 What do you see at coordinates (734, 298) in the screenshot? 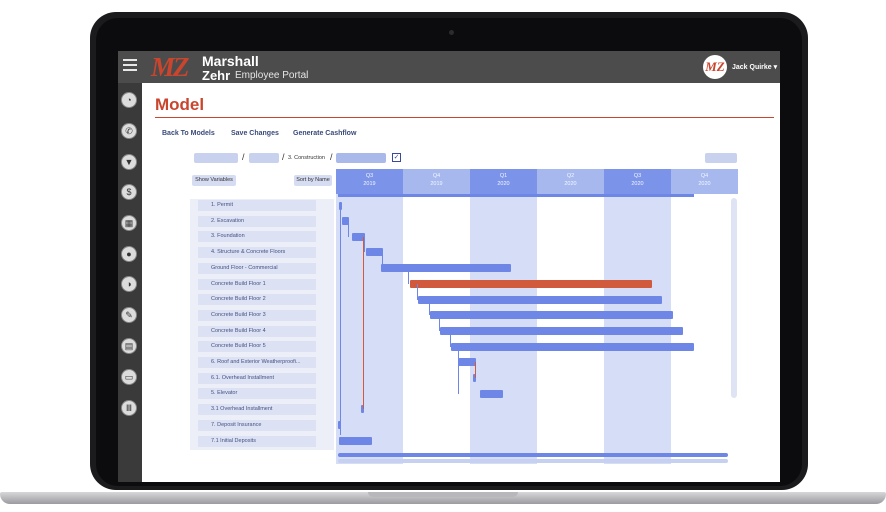
I see `vertical-scrollbar` at bounding box center [734, 298].